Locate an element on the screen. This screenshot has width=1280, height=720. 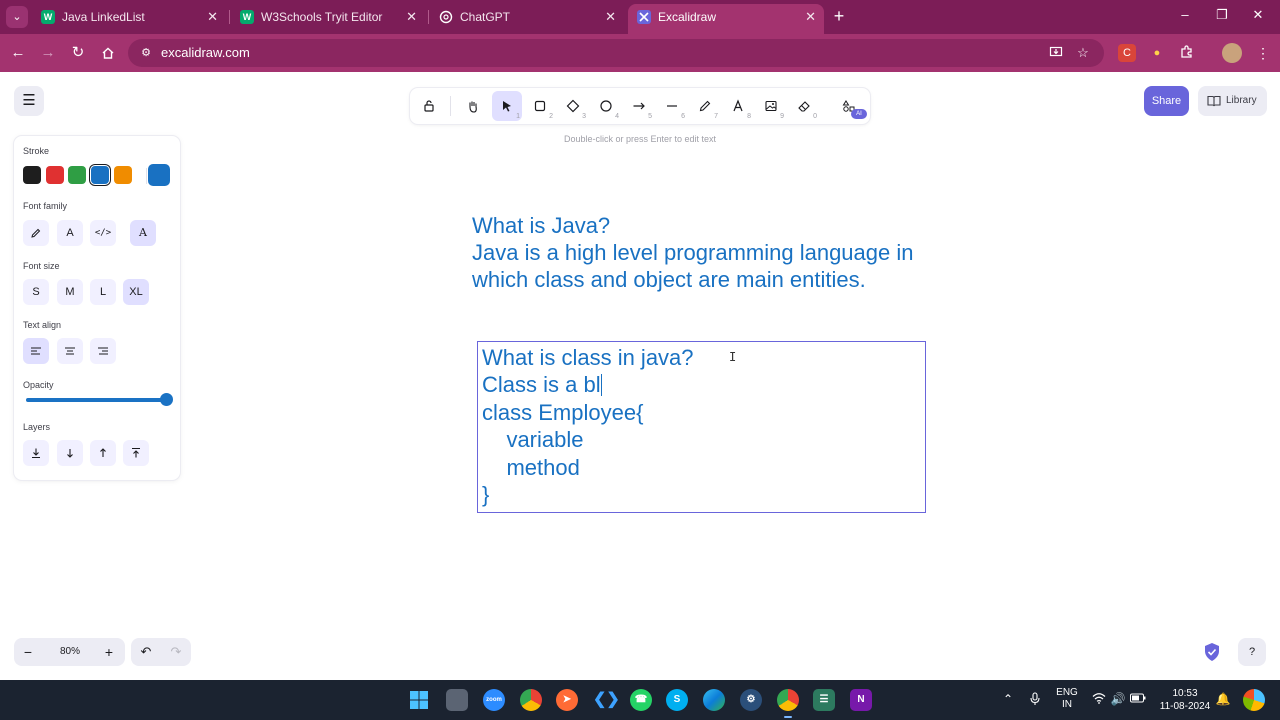
volume-icon: 🔊 is located at coordinates (1118, 699).